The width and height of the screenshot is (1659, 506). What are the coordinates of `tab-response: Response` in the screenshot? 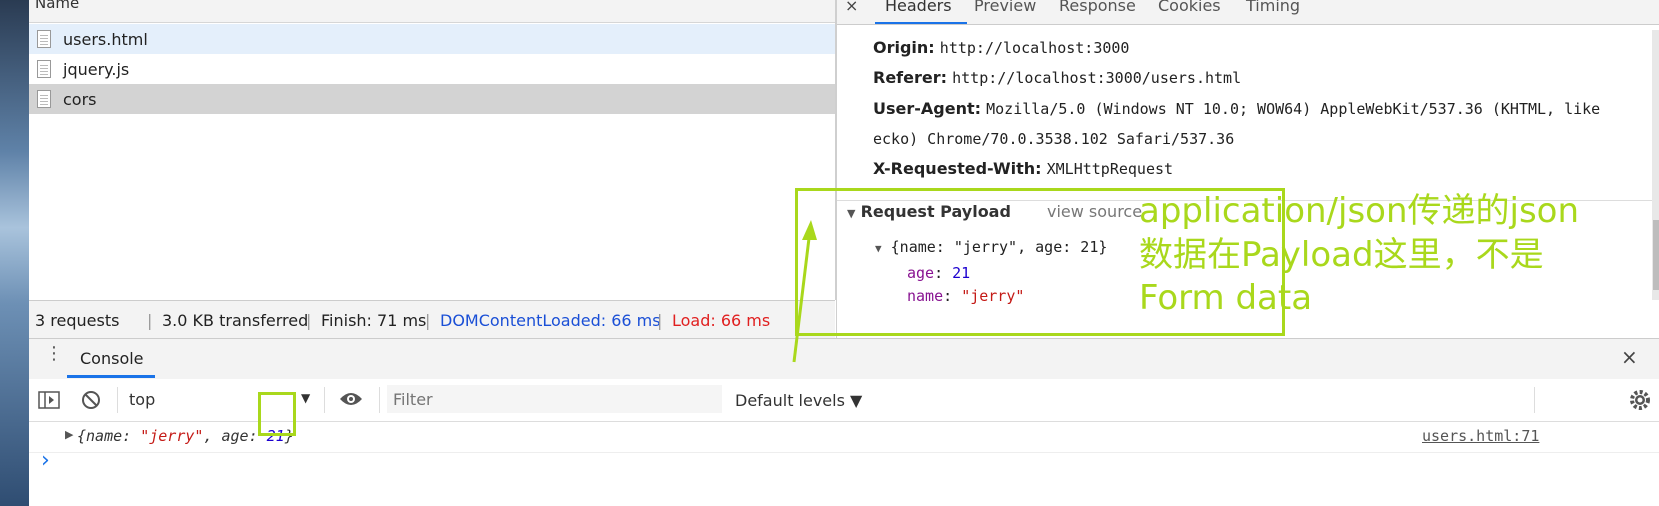 It's located at (1097, 7).